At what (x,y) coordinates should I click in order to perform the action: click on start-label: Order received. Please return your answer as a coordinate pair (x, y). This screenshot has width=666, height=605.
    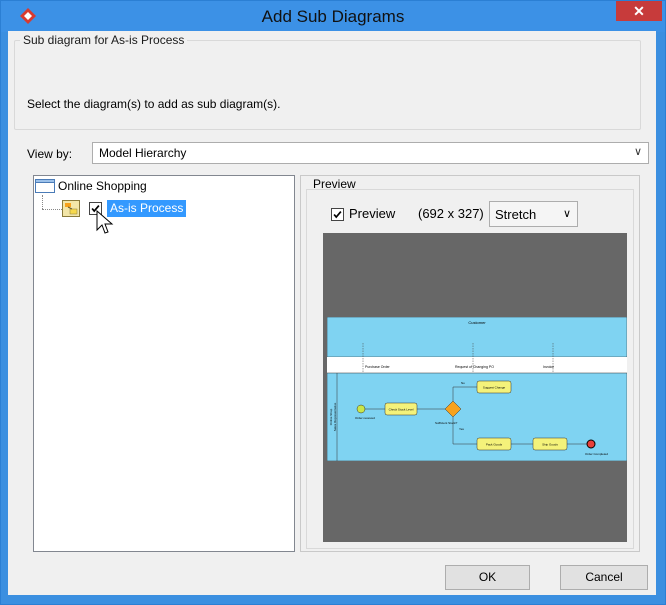
    Looking at the image, I should click on (365, 418).